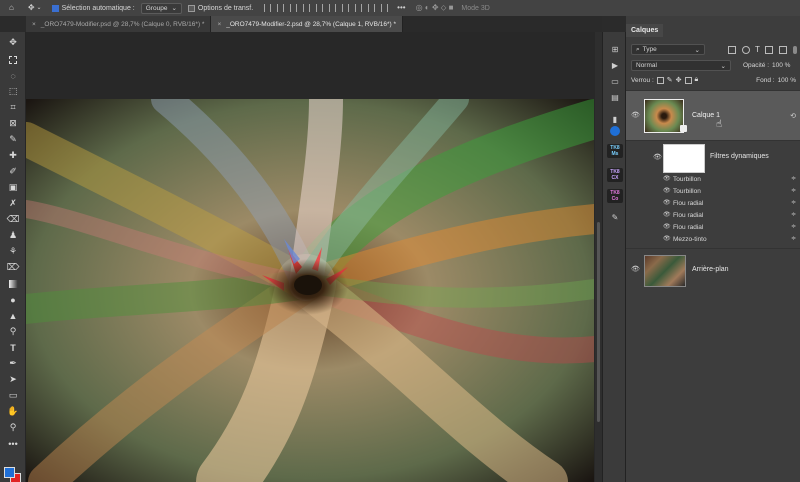 This screenshot has width=800, height=482. Describe the element at coordinates (13, 42) in the screenshot. I see `move-tool-icon: ✥` at that location.